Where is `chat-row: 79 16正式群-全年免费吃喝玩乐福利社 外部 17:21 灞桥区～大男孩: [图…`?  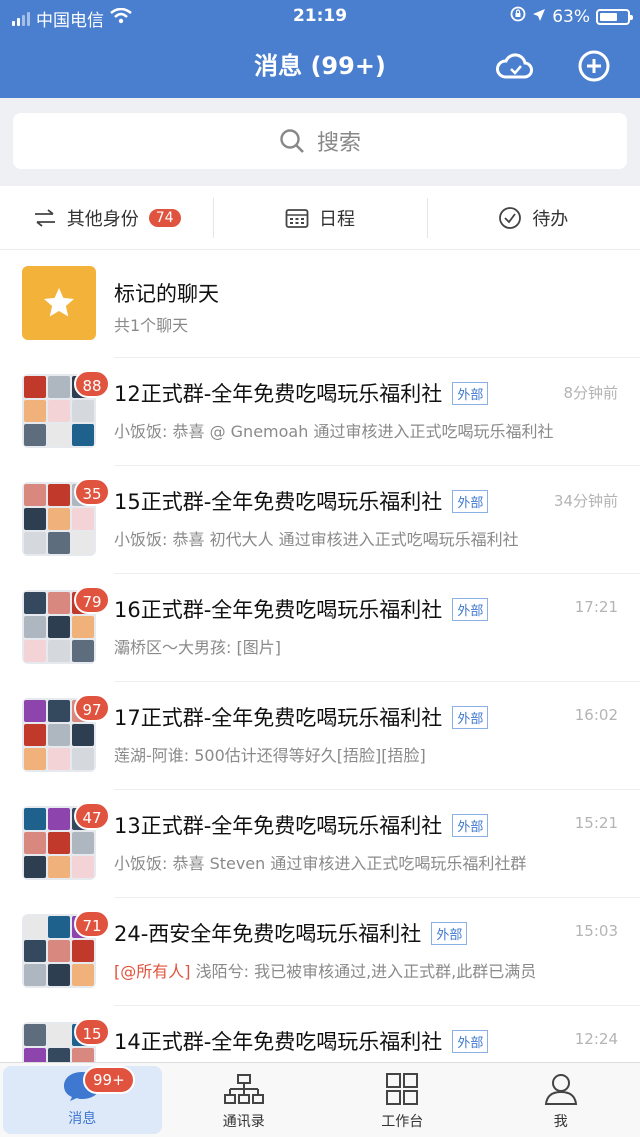
chat-row: 79 16正式群-全年免费吃喝玩乐福利社 外部 17:21 灞桥区～大男孩: [图… is located at coordinates (320, 628).